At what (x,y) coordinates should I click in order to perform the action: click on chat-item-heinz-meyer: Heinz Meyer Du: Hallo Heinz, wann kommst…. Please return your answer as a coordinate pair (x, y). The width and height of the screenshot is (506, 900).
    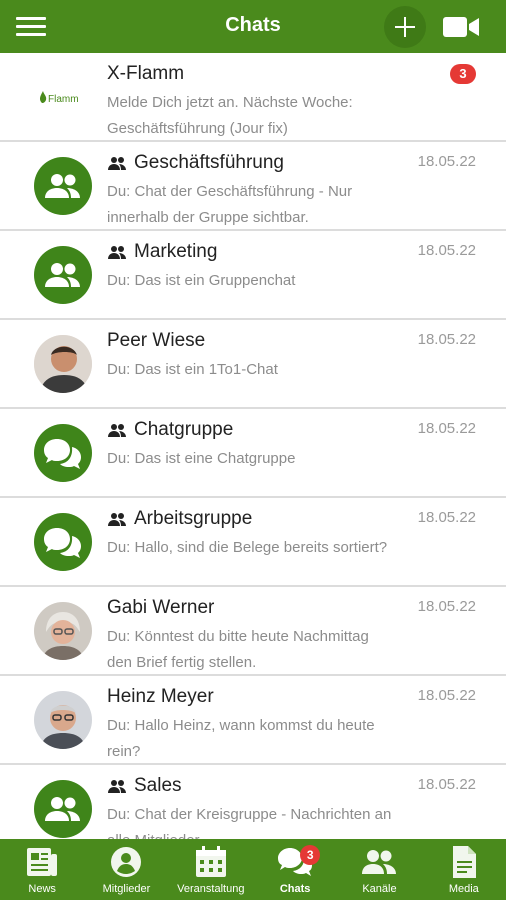
    Looking at the image, I should click on (253, 720).